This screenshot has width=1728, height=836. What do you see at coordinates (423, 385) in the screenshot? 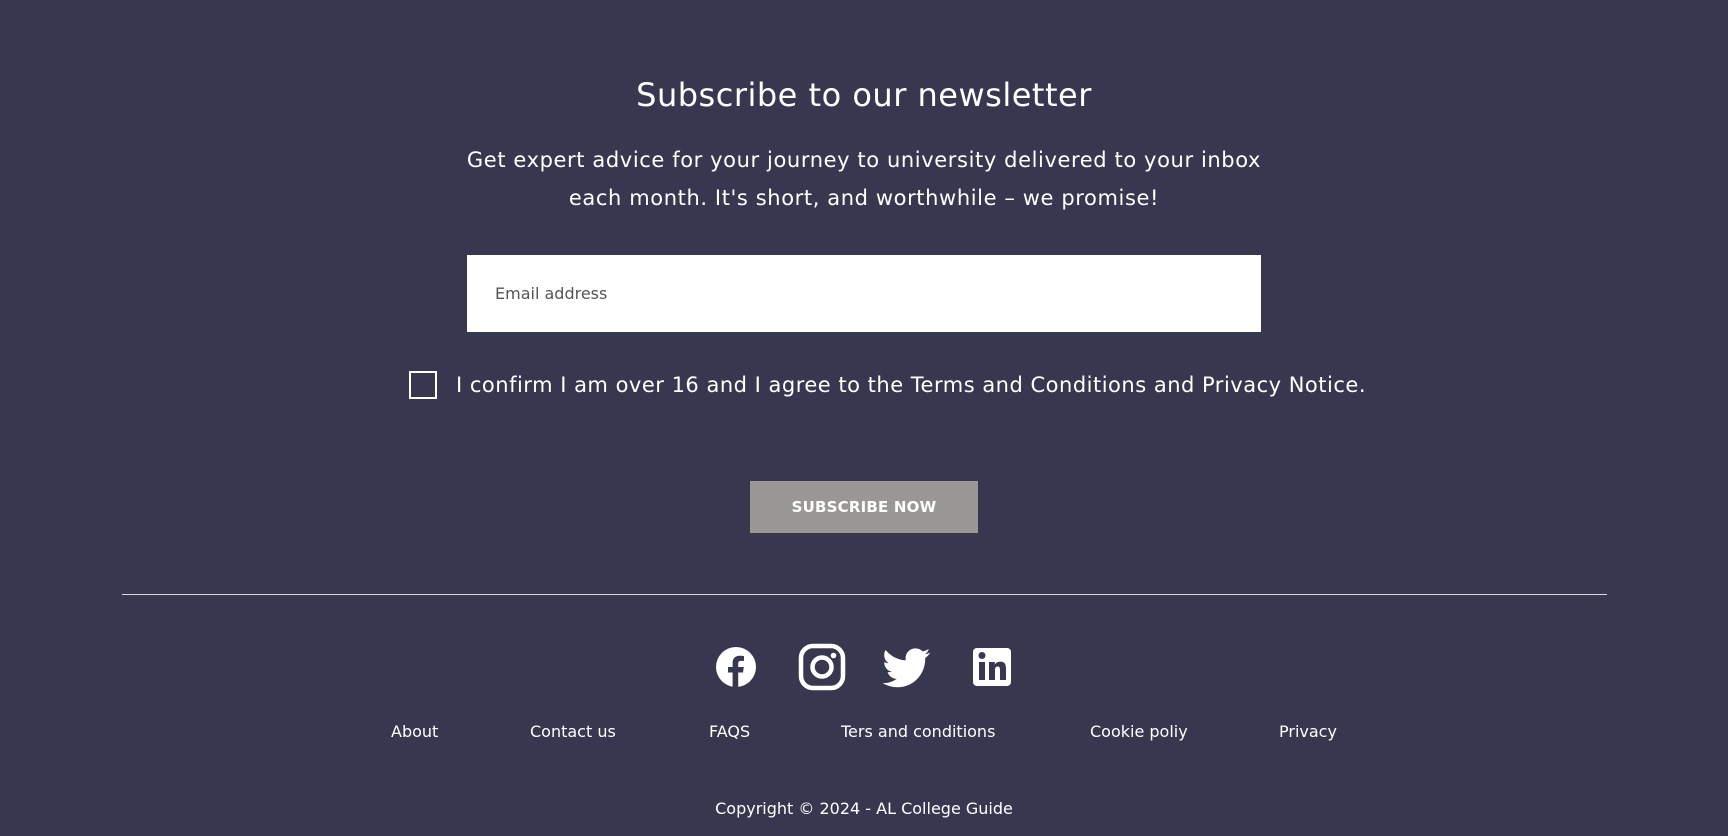
I see `consent-checkbox` at bounding box center [423, 385].